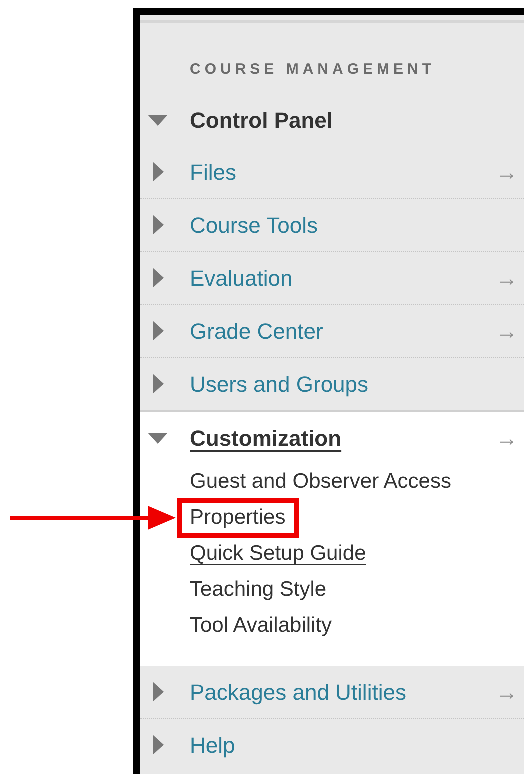  Describe the element at coordinates (298, 692) in the screenshot. I see `menu-item: Packages and Utilities` at that location.